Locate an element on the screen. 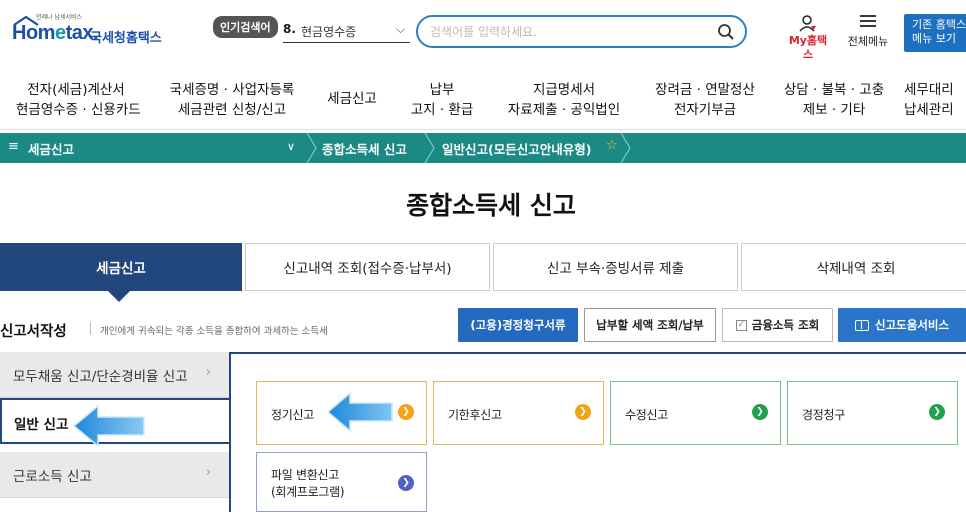 The width and height of the screenshot is (966, 512). nav-tax-filing: 세금신고 is located at coordinates (352, 99).